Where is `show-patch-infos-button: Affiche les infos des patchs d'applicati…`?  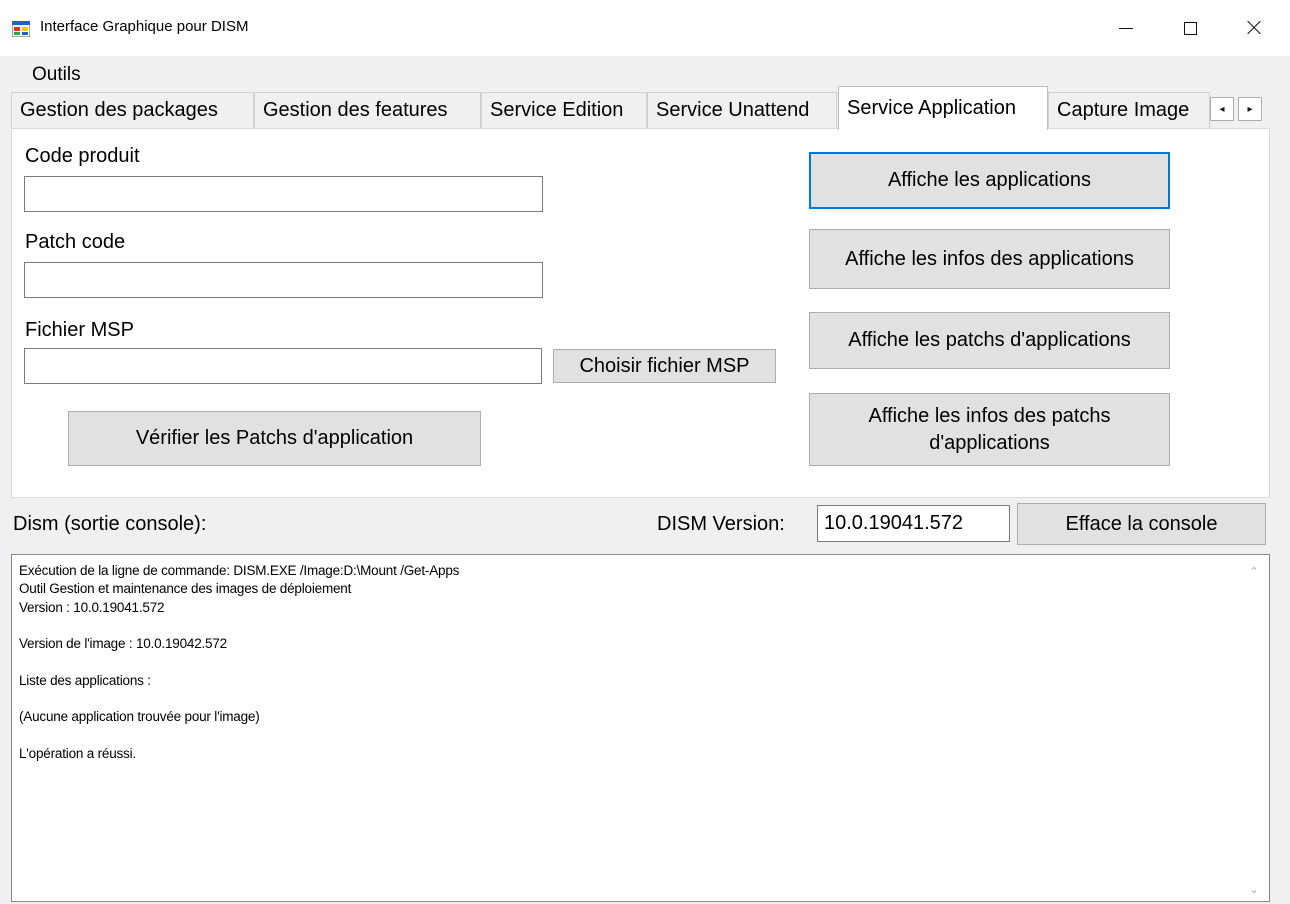 show-patch-infos-button: Affiche les infos des patchs d'applicati… is located at coordinates (989, 429).